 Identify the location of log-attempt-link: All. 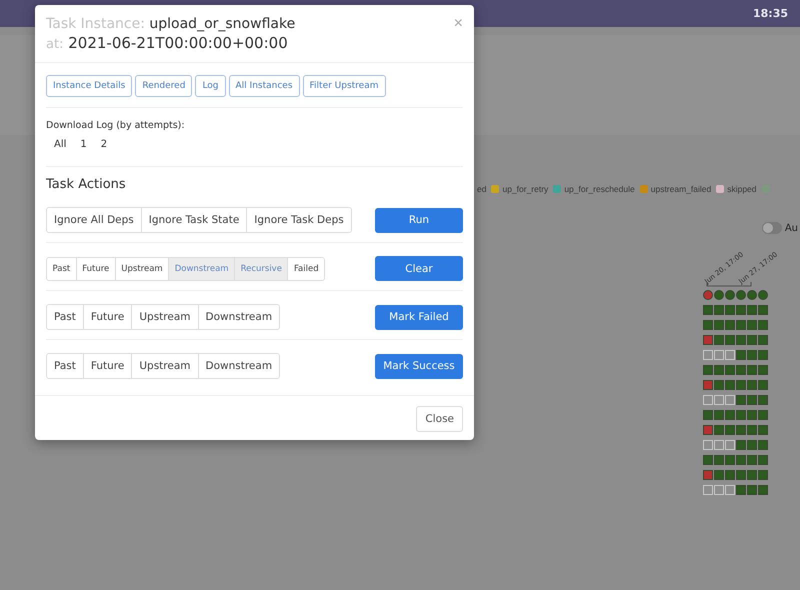
(60, 144).